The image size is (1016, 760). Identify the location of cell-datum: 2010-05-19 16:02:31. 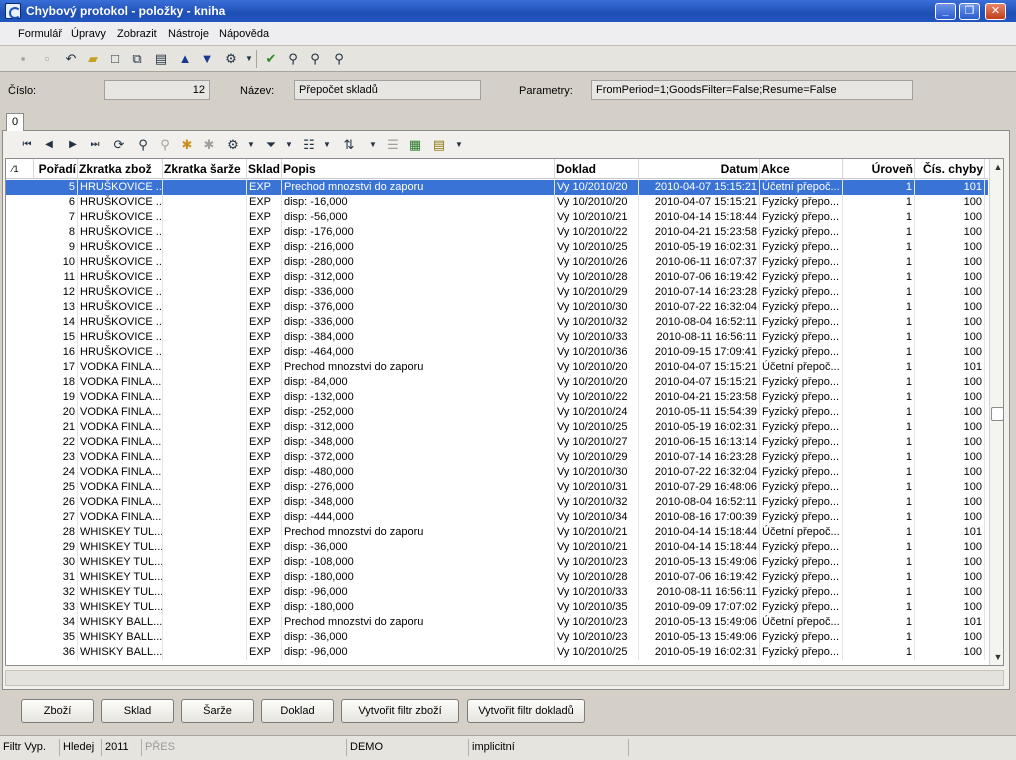
(699, 652).